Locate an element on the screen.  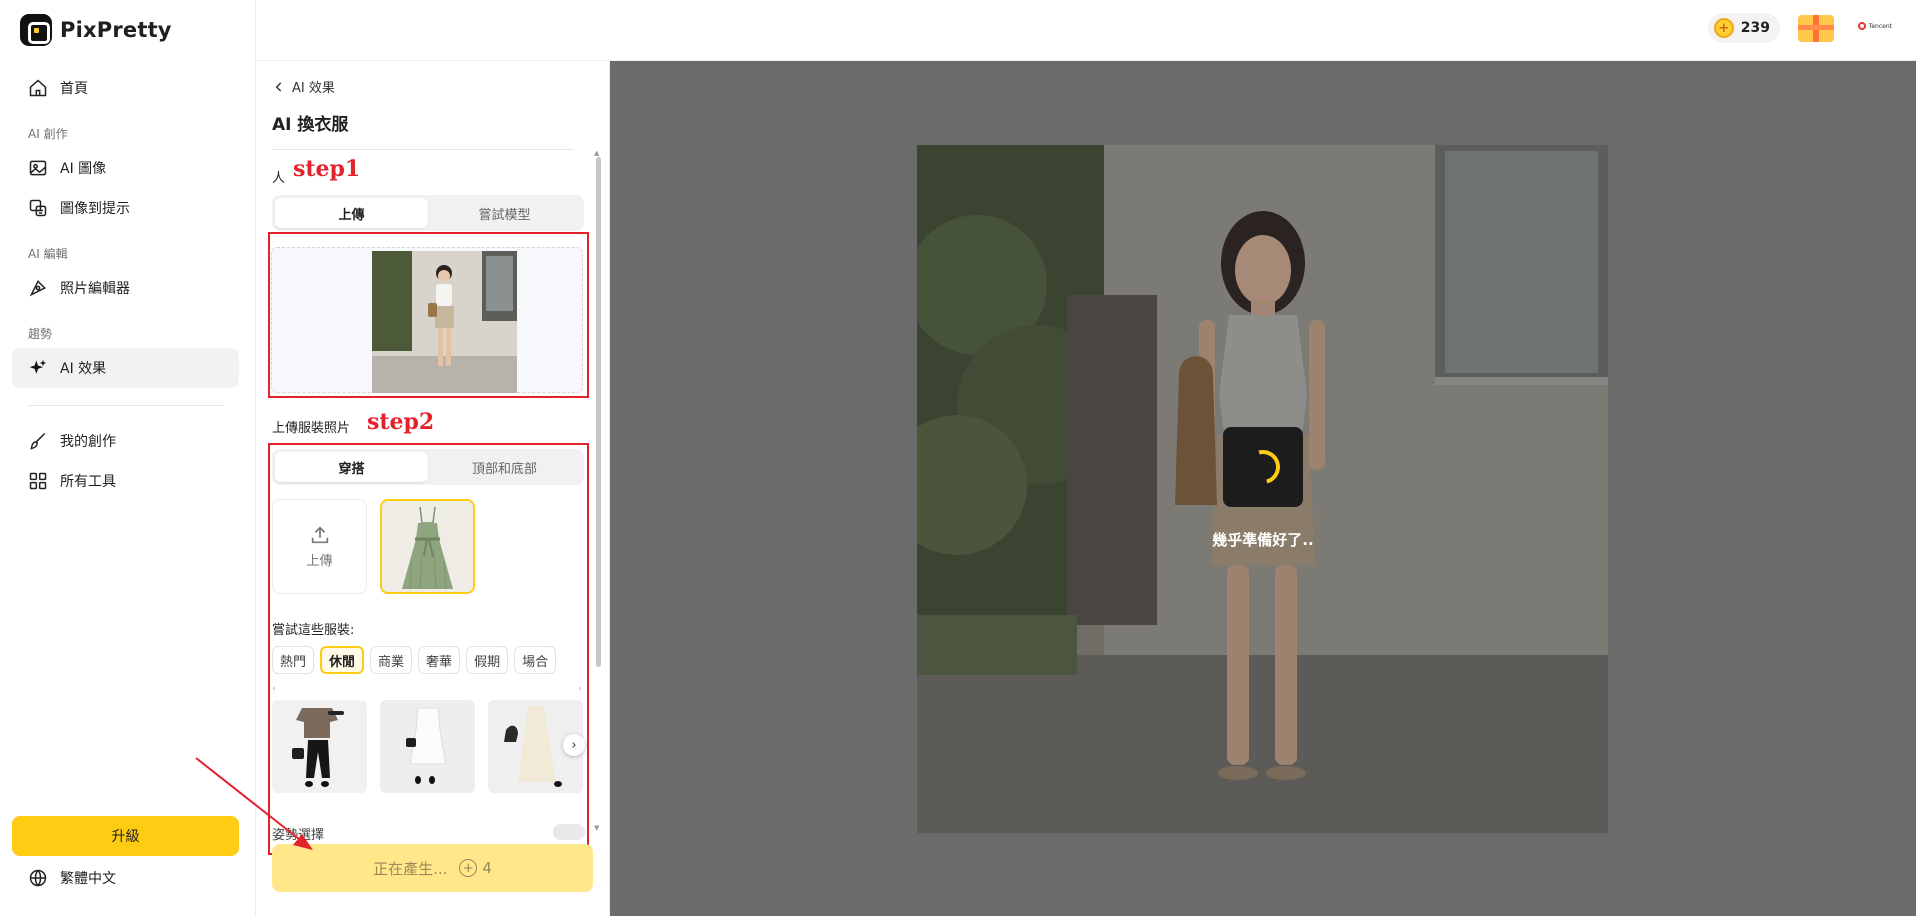
pose-option-label: 姿勢選擇 is located at coordinates (298, 835).